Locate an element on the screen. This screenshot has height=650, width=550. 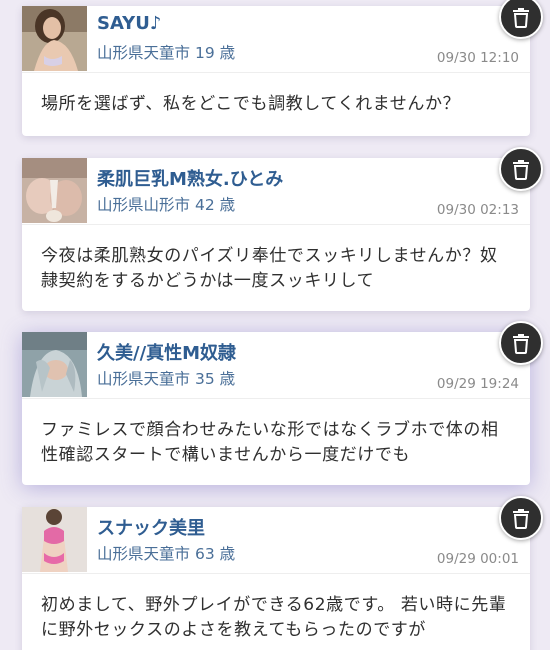
poster-age: 19 歳 is located at coordinates (215, 53).